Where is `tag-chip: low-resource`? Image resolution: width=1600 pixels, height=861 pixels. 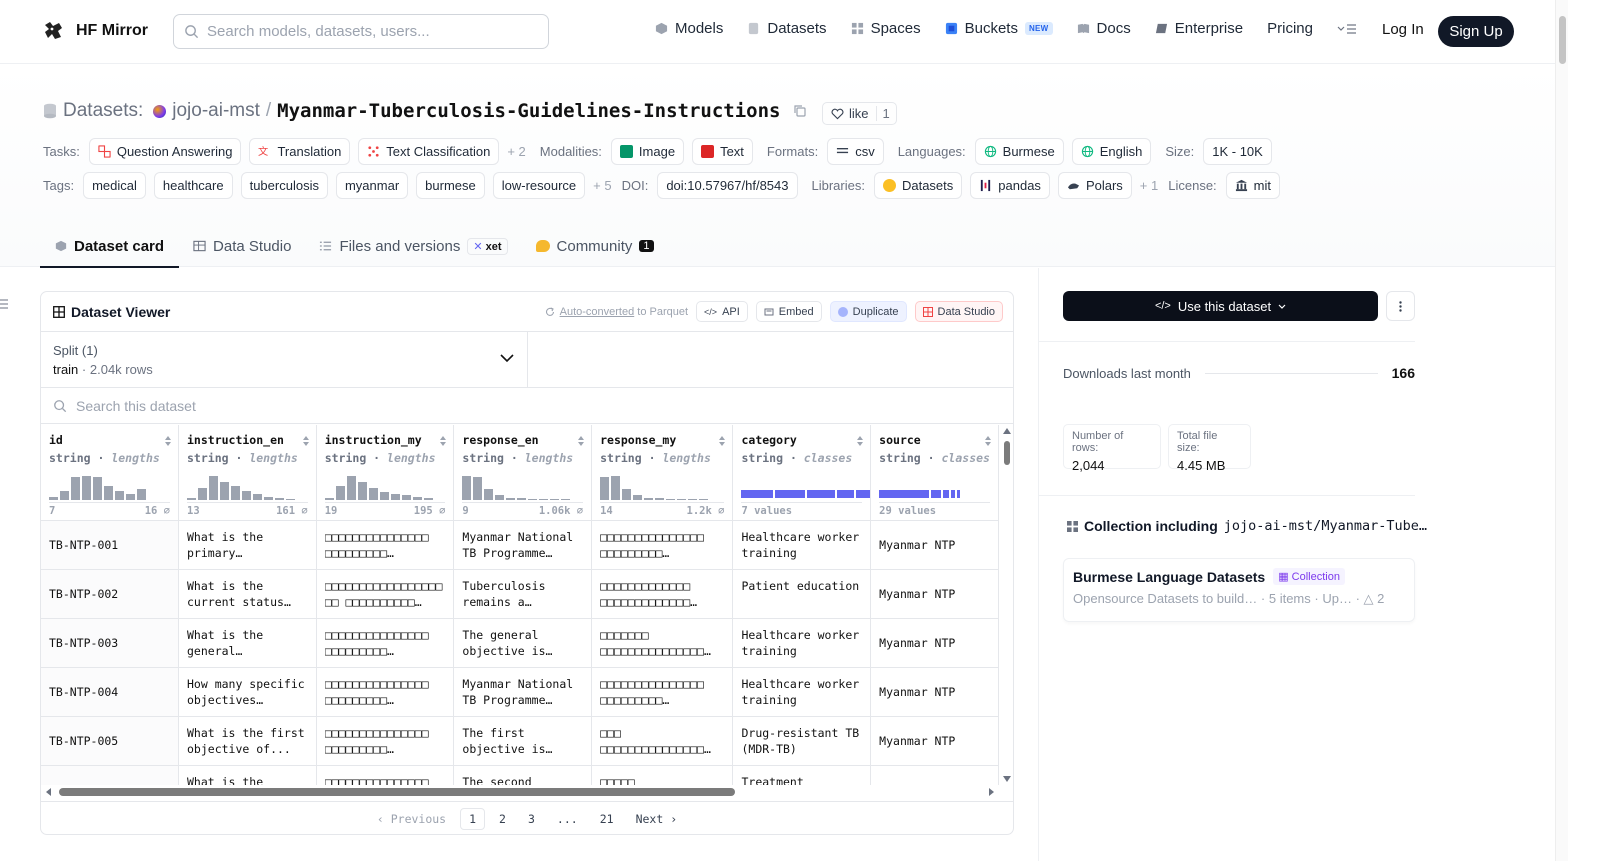 tag-chip: low-resource is located at coordinates (539, 185).